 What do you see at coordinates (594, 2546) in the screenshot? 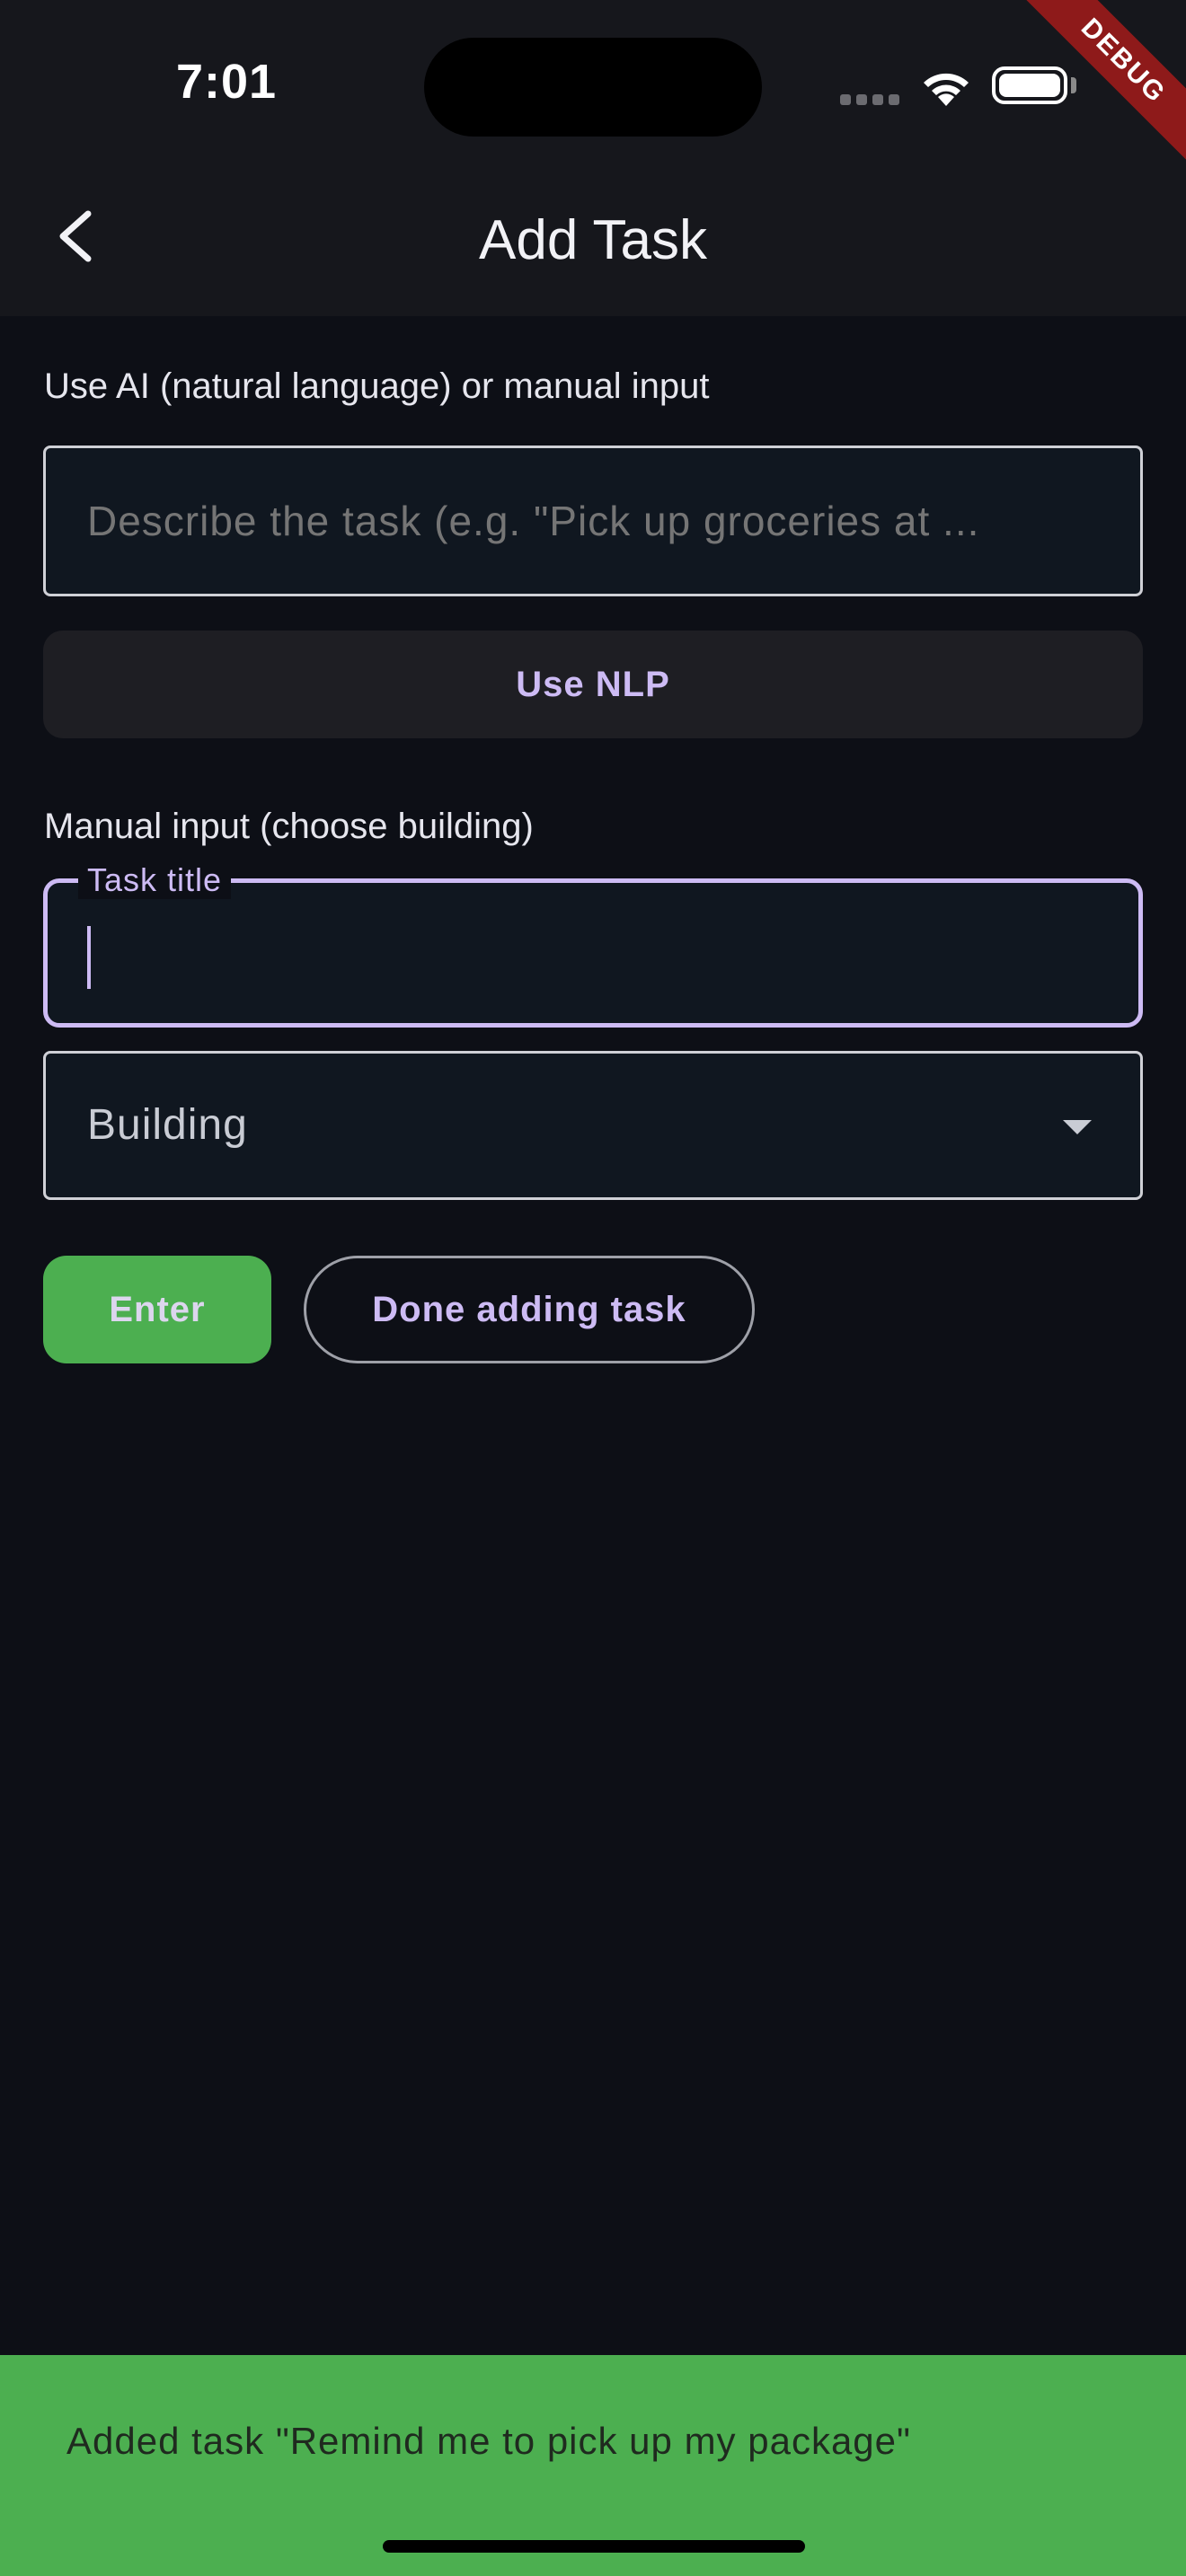
I see `home-indicator` at bounding box center [594, 2546].